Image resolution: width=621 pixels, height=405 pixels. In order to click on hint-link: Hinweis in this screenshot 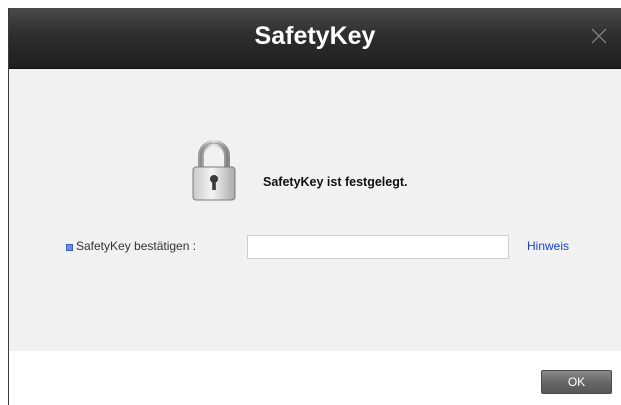, I will do `click(548, 246)`.